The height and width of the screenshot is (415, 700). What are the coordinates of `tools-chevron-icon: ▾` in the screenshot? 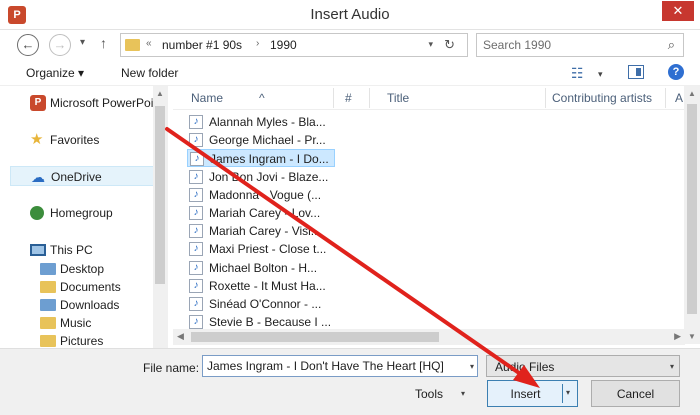 It's located at (463, 393).